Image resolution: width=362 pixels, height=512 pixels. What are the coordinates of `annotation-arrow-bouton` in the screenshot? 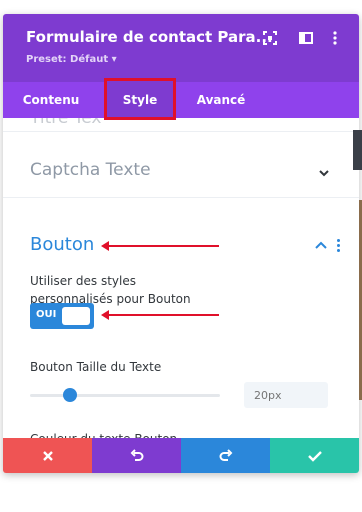 It's located at (160, 246).